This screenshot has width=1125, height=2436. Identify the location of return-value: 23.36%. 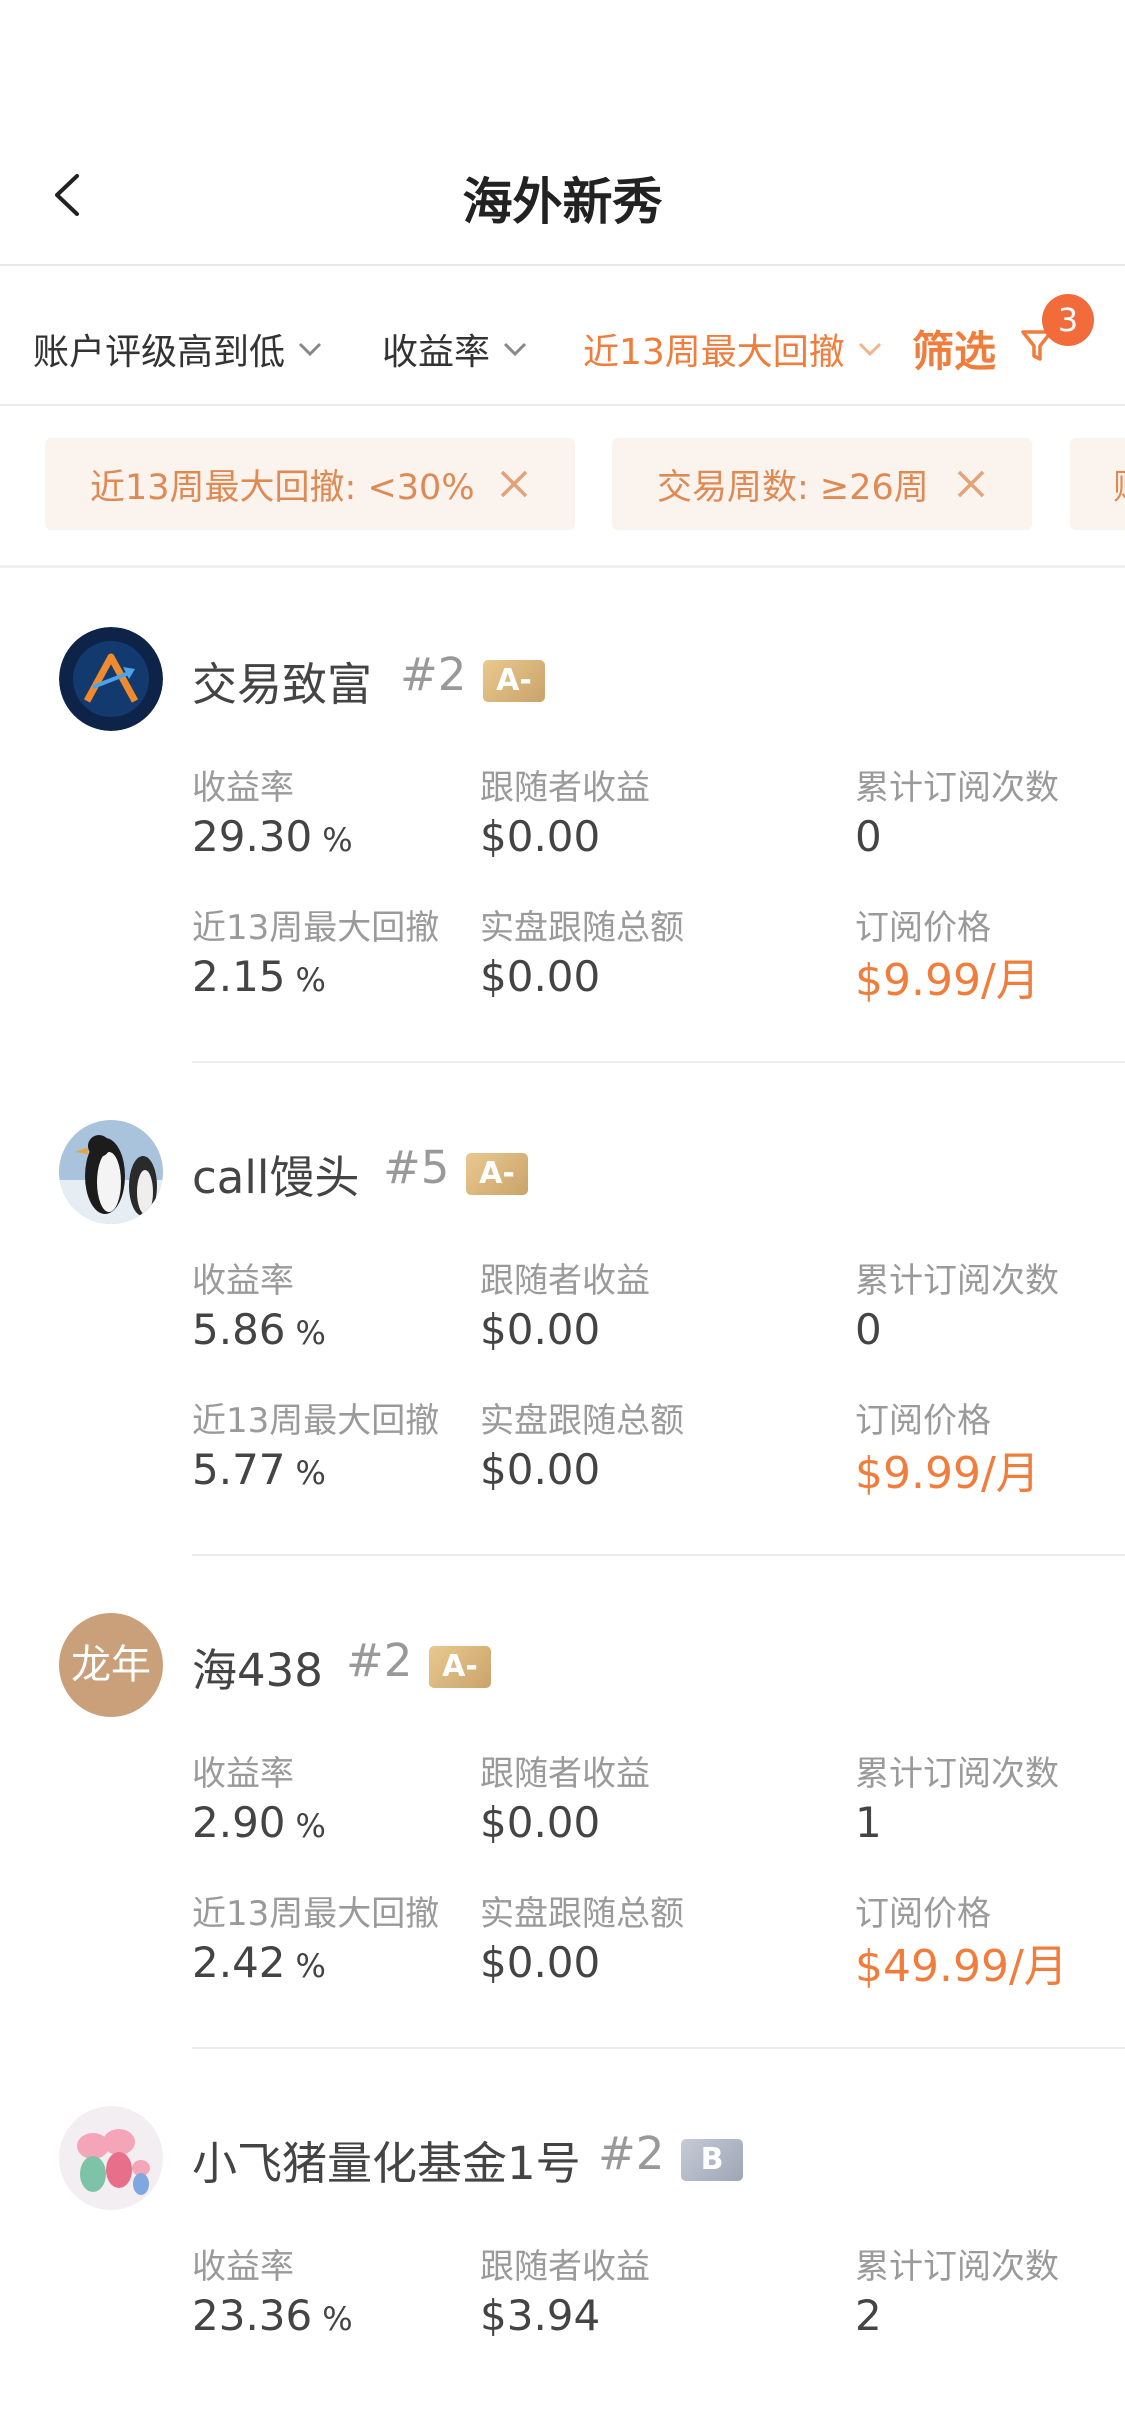
(272, 2315).